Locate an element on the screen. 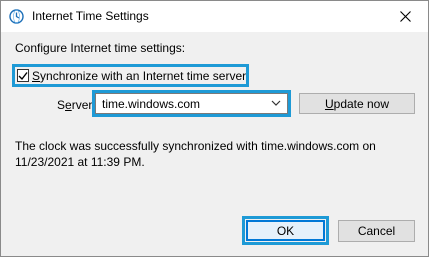  sync-label-rest: ynchronize with an Internet time server is located at coordinates (143, 75).